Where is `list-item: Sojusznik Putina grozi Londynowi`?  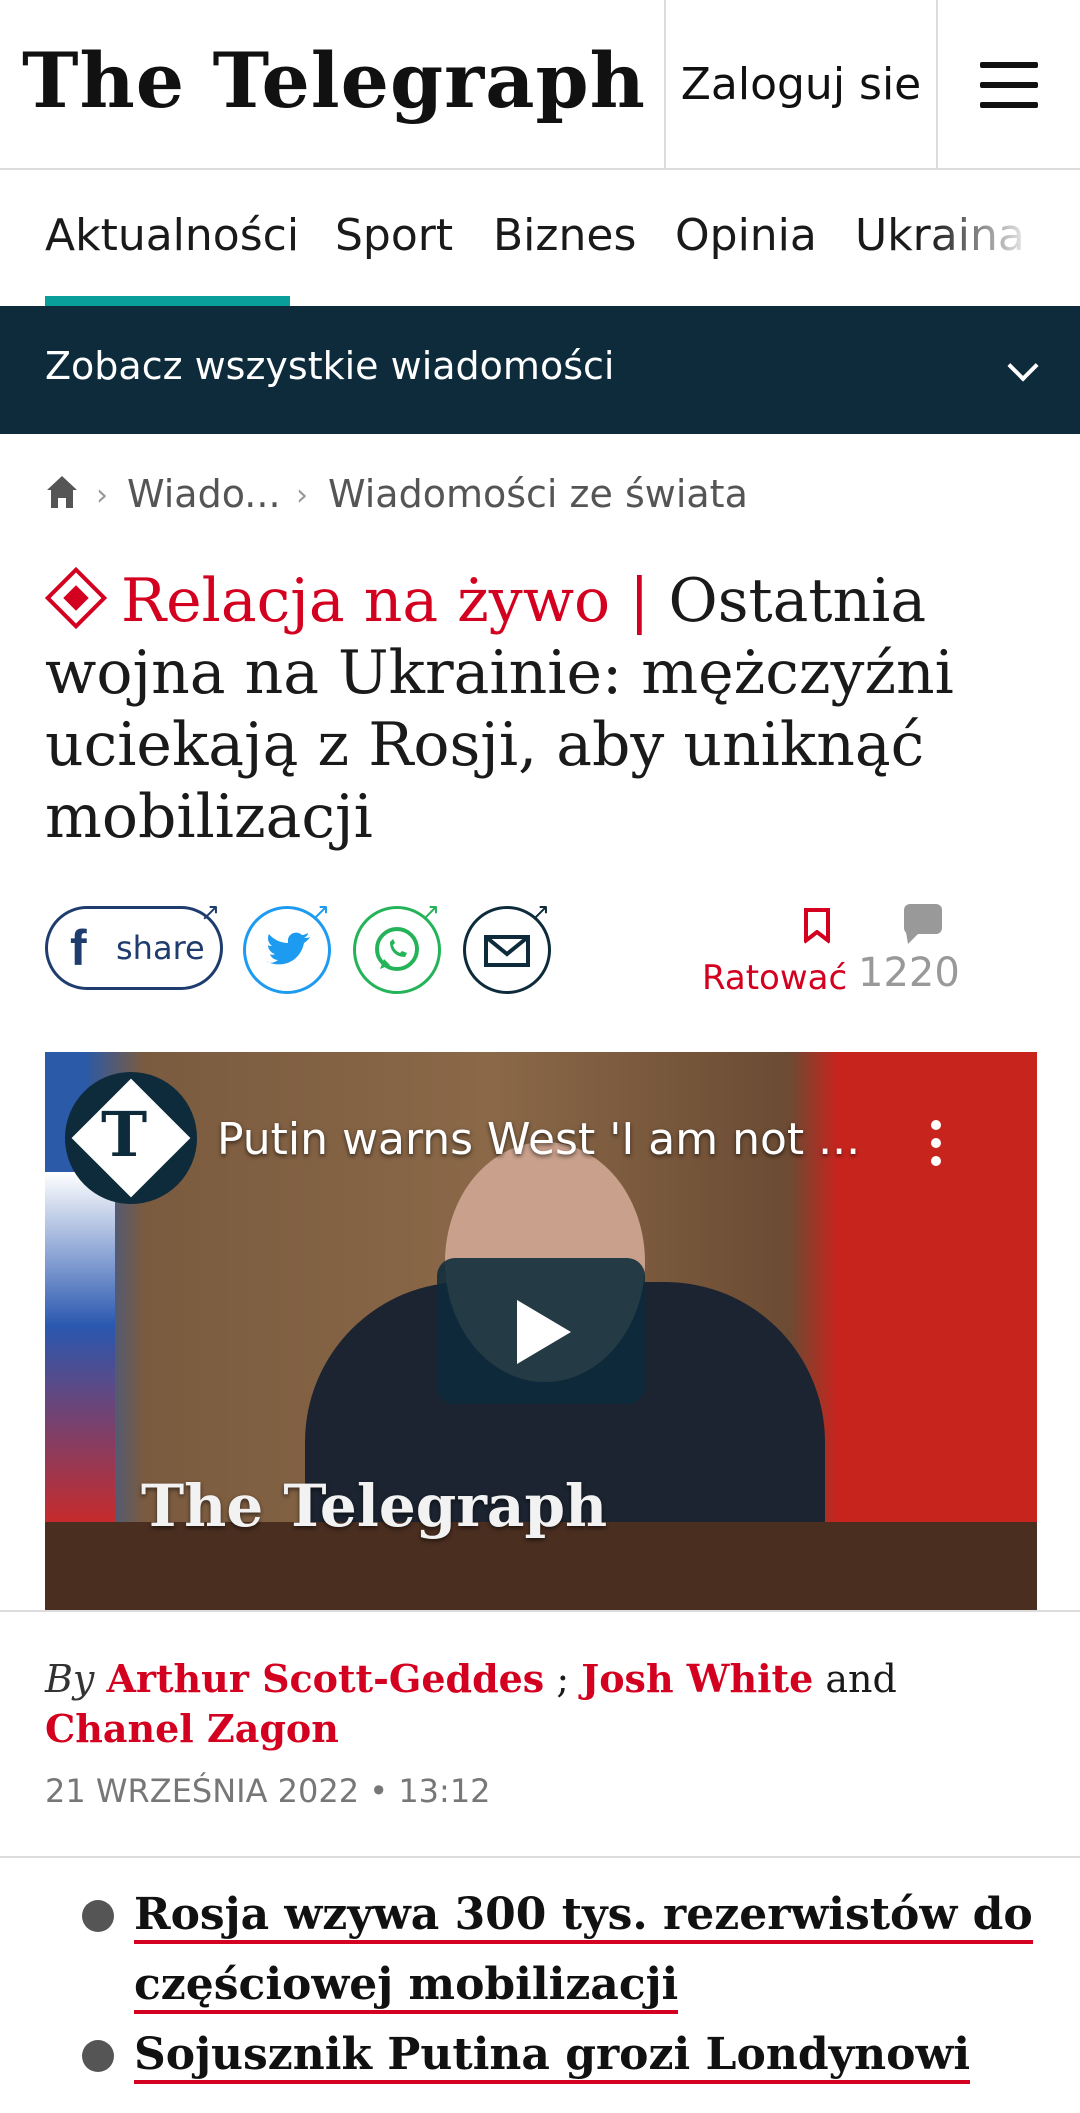 list-item: Sojusznik Putina grozi Londynowi is located at coordinates (584, 2055).